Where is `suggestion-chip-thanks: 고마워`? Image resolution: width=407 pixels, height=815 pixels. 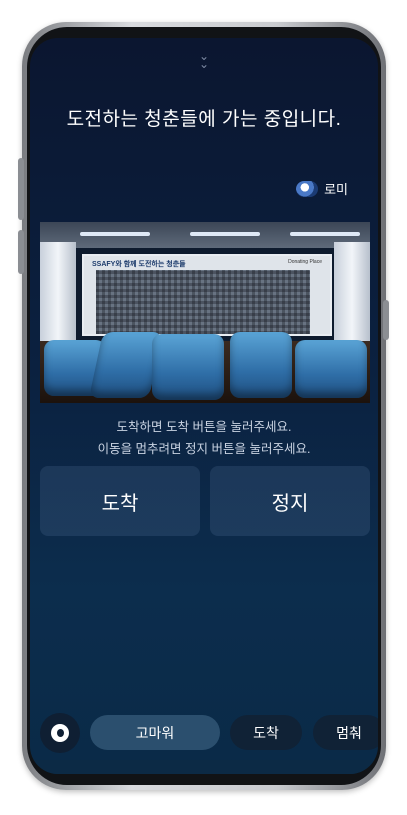
suggestion-chip-thanks: 고마워 is located at coordinates (155, 732).